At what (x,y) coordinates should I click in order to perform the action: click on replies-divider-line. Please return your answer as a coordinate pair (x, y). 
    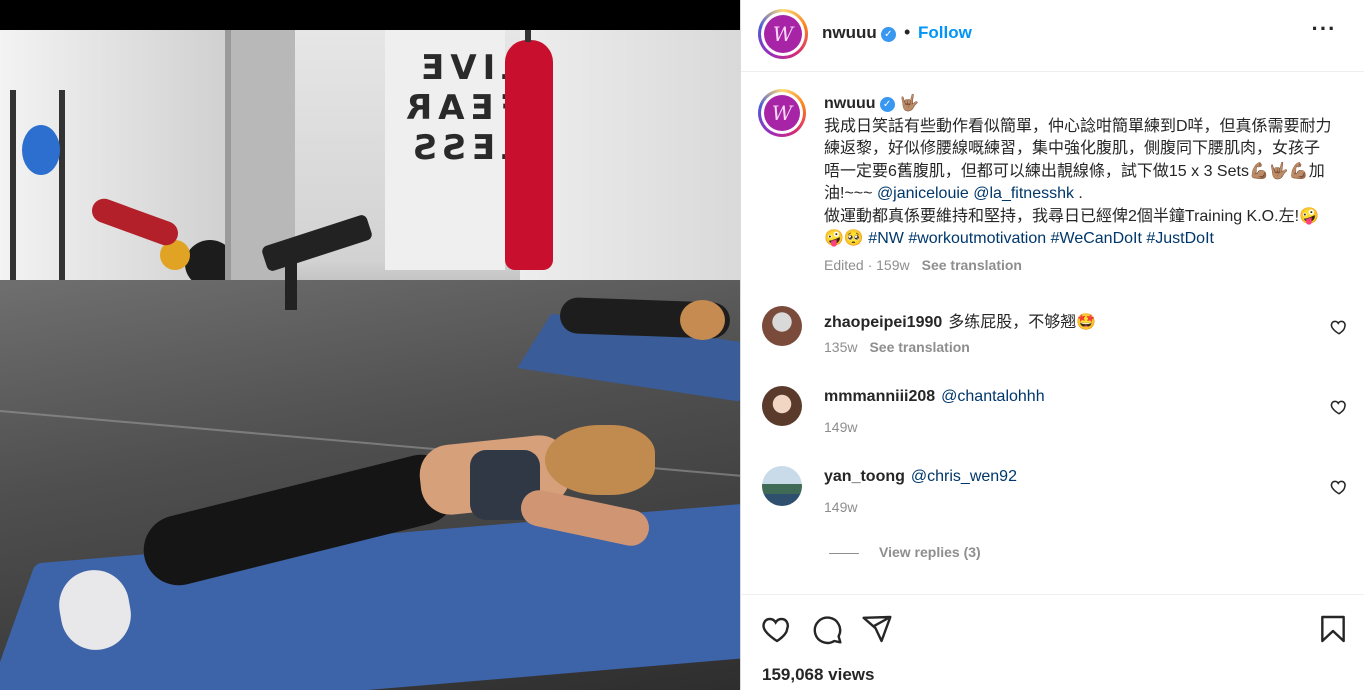
    Looking at the image, I should click on (844, 553).